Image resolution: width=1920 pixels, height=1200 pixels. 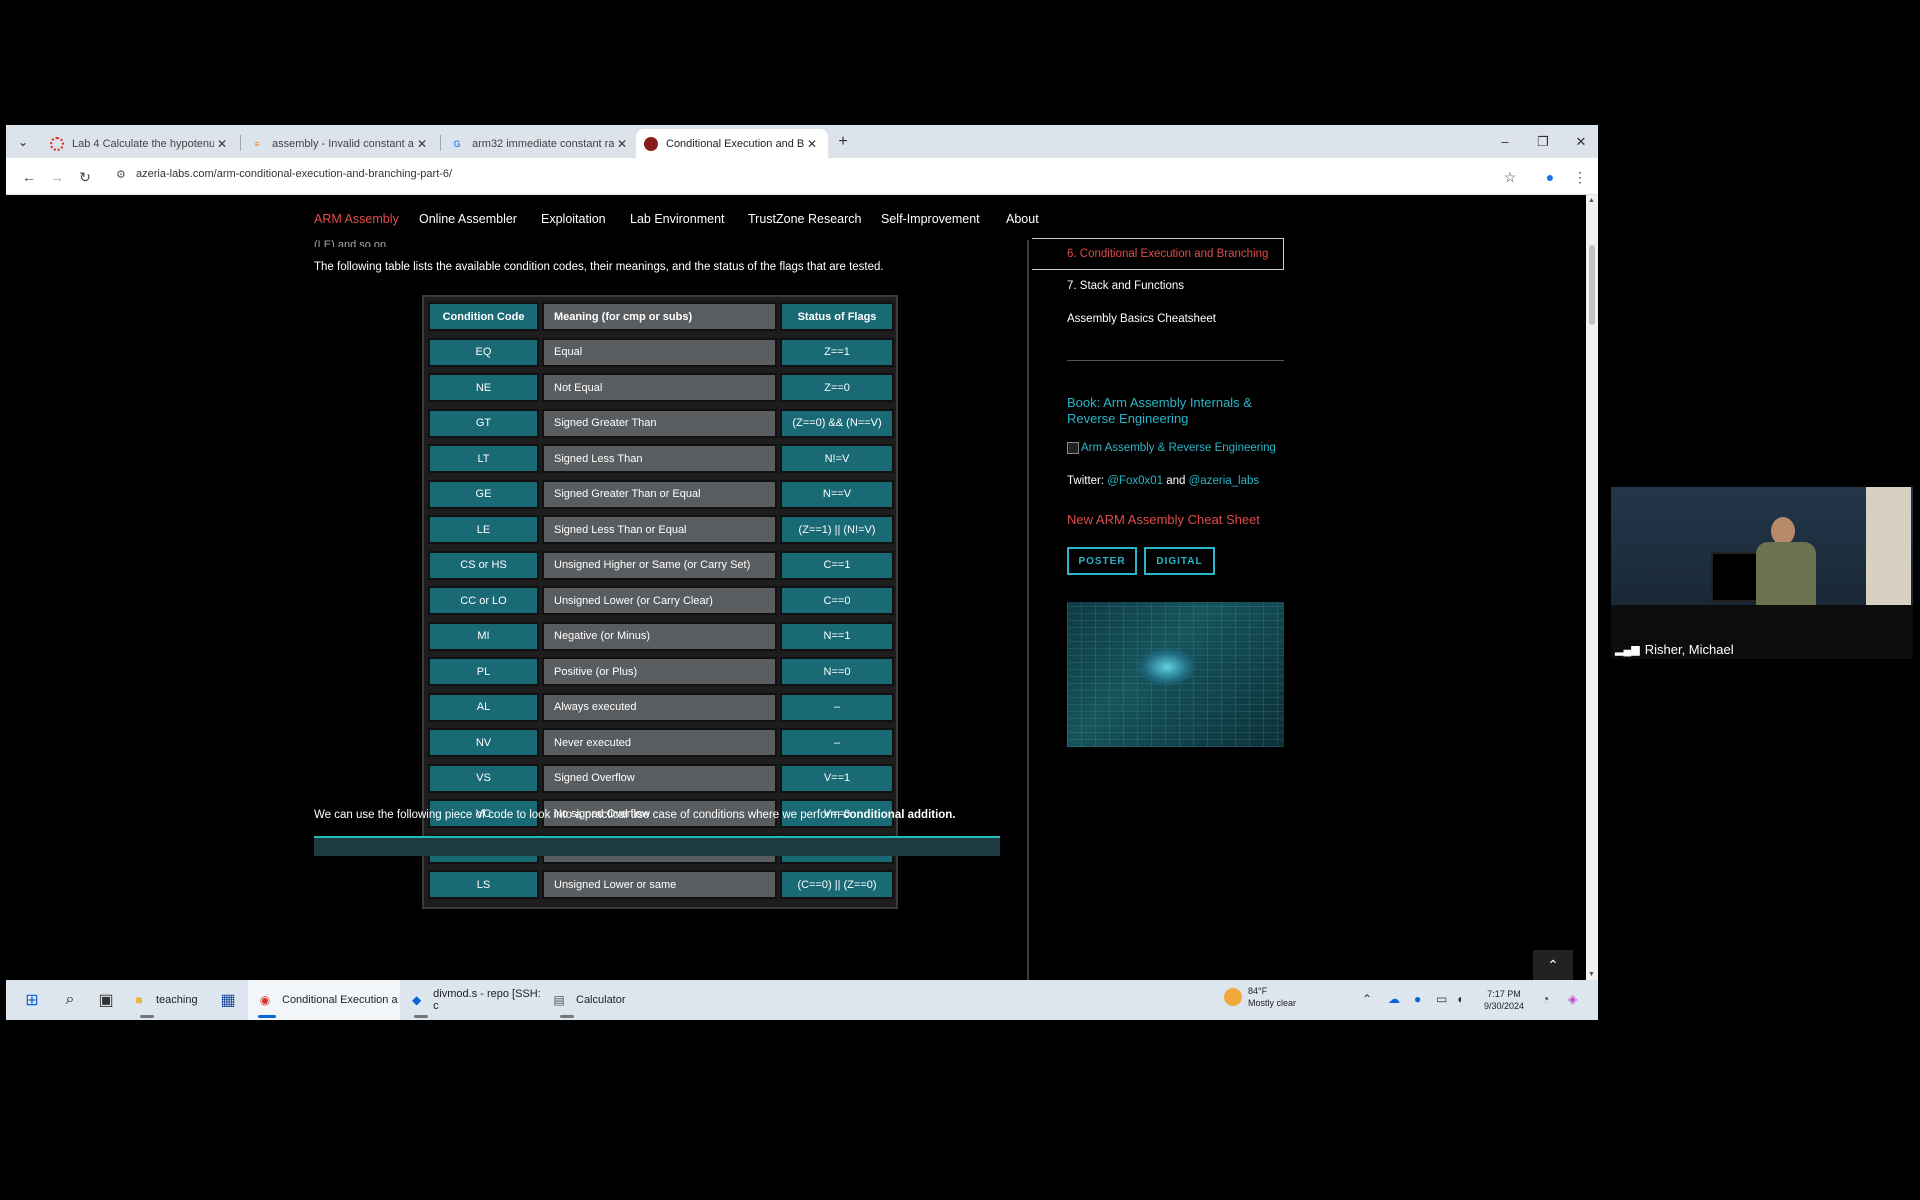 What do you see at coordinates (121, 174) in the screenshot?
I see `site-info-icon: ⚙` at bounding box center [121, 174].